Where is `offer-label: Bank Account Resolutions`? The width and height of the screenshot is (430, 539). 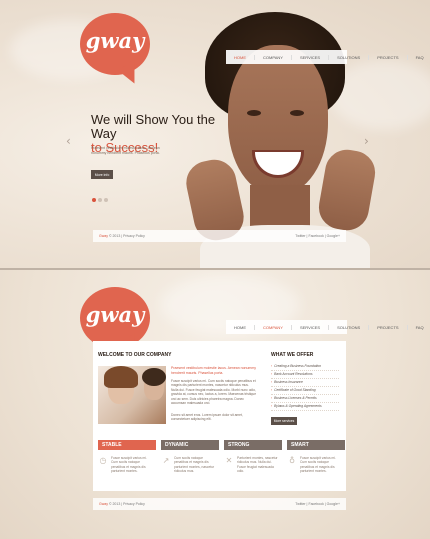
offer-label: Bank Account Resolutions is located at coordinates (293, 374).